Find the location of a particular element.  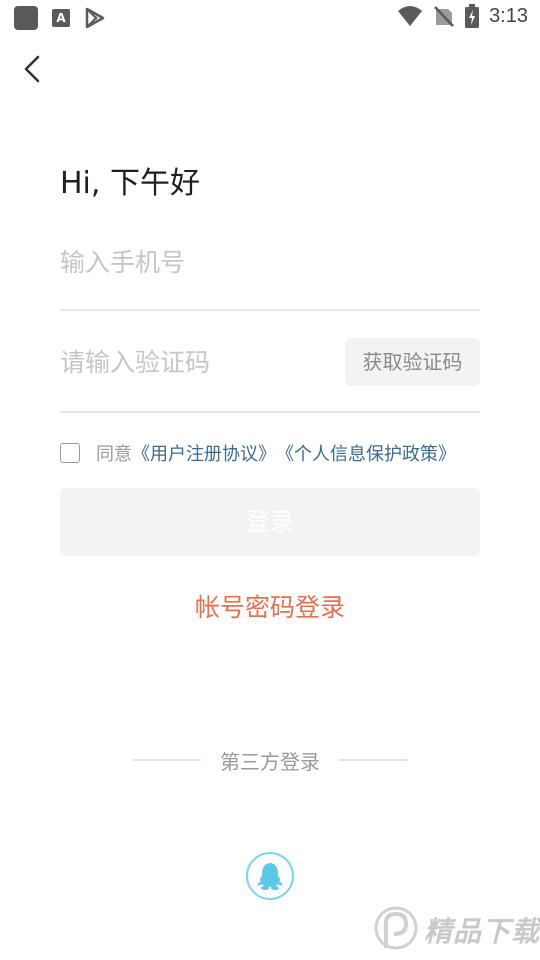

agreement-row: 同意 《用户注册协议》 《个人信息保护政策》 is located at coordinates (258, 453).